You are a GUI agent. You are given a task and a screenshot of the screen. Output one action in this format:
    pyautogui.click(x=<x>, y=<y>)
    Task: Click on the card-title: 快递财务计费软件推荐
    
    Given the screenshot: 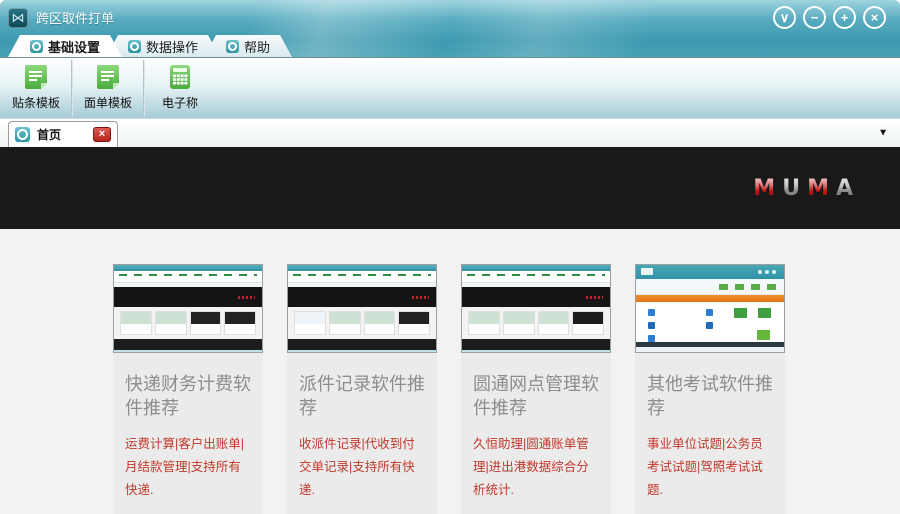 What is the action you would take?
    pyautogui.click(x=188, y=397)
    